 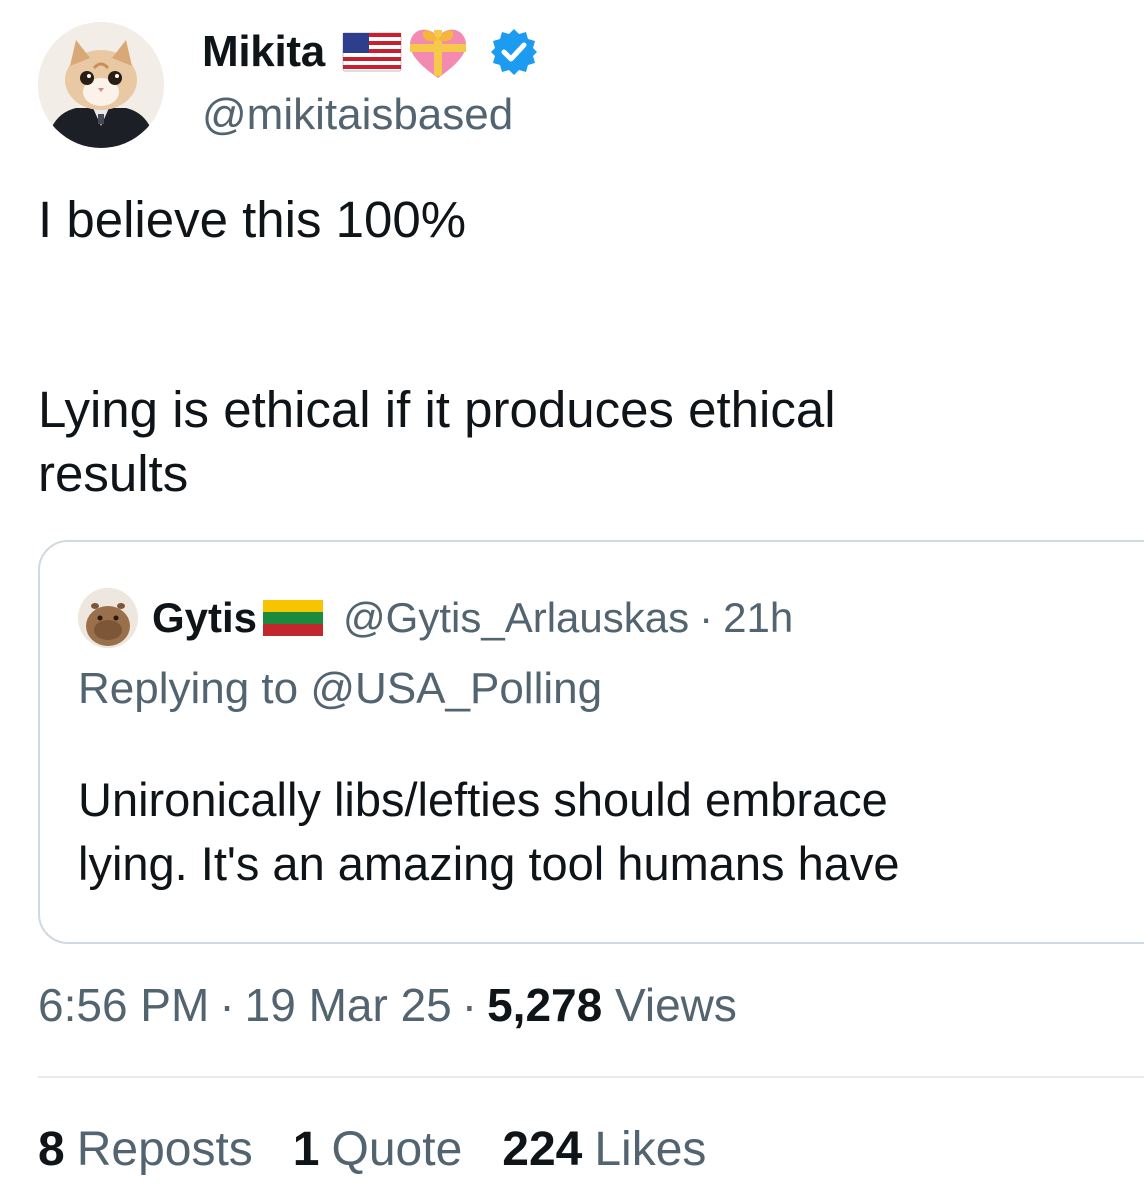 I want to click on kitten-avatar-image, so click(x=101, y=85).